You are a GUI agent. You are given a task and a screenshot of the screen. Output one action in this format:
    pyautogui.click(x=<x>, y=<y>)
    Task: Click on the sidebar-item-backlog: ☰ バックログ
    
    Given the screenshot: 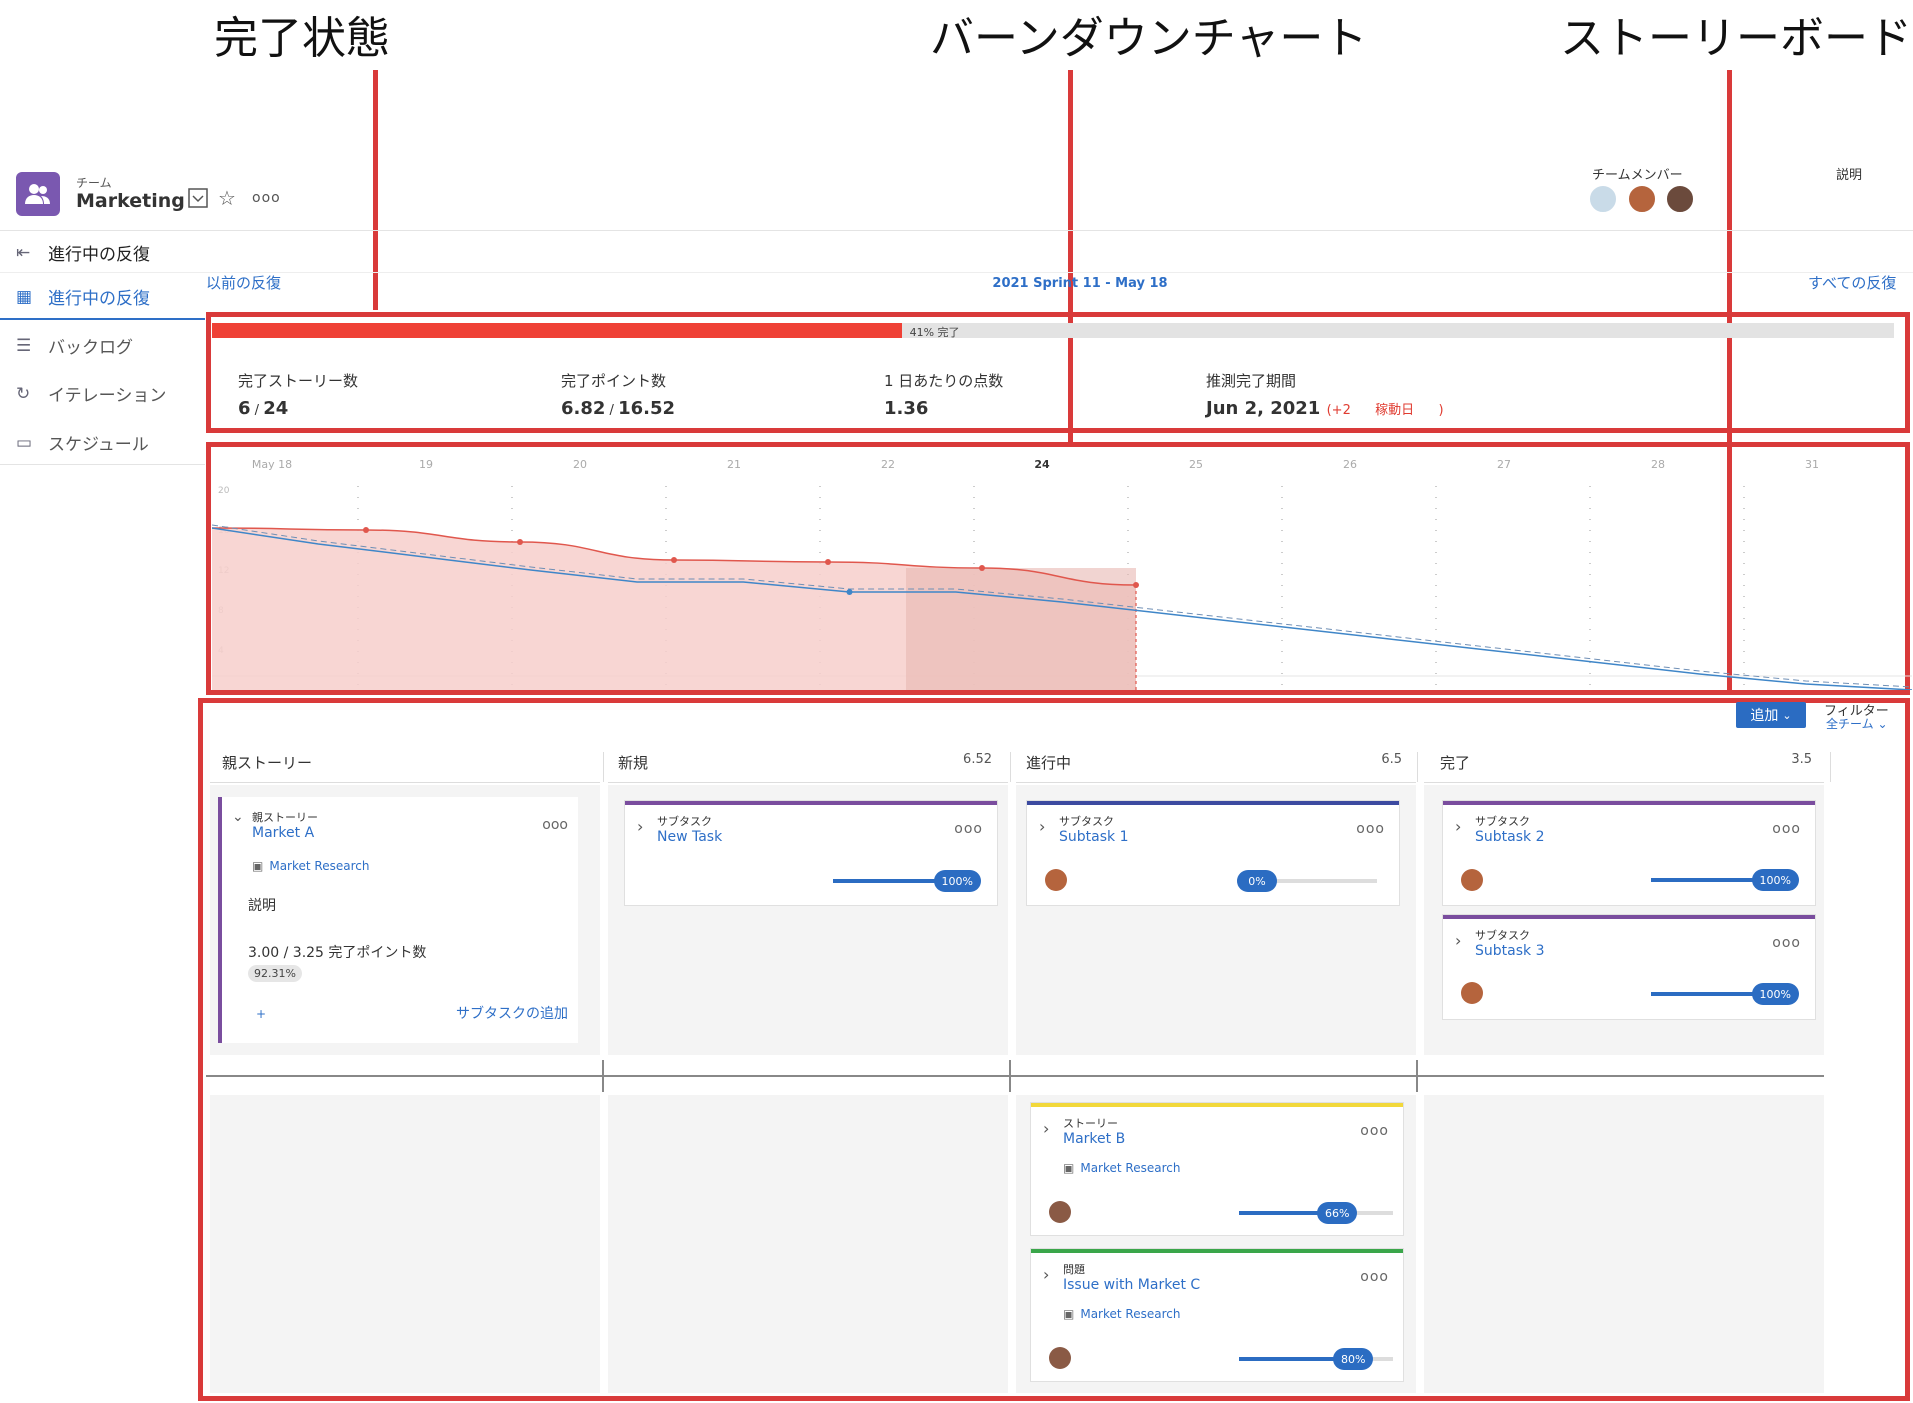 What is the action you would take?
    pyautogui.click(x=74, y=346)
    